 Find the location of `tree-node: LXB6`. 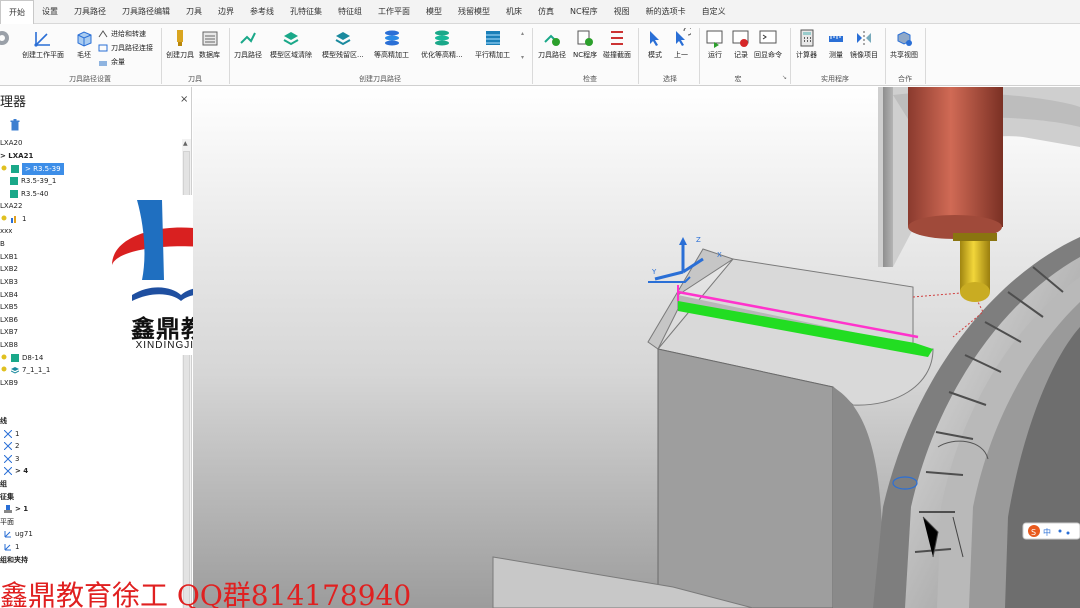

tree-node: LXB6 is located at coordinates (9, 320).